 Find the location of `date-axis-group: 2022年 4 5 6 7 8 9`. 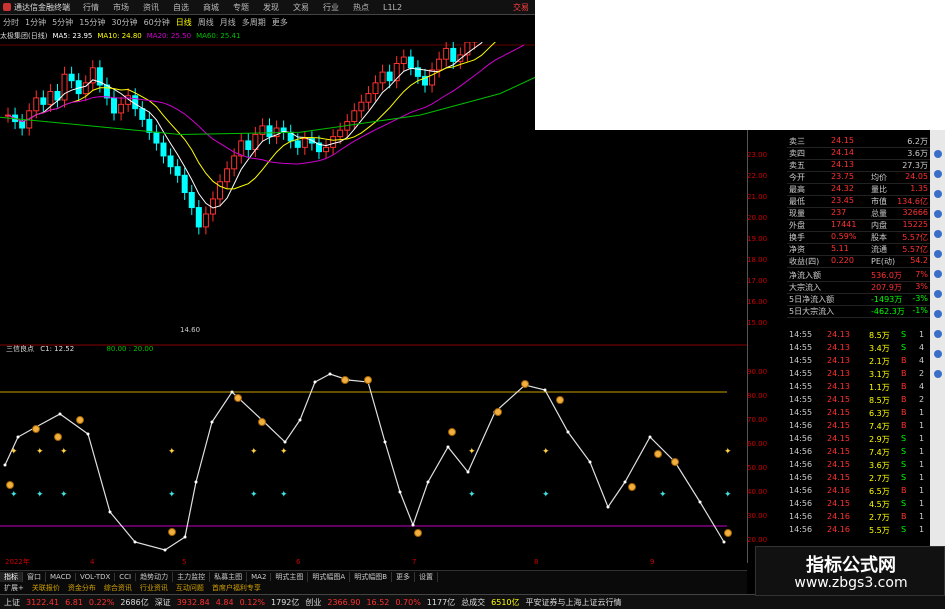

date-axis-group: 2022年 4 5 6 7 8 9 is located at coordinates (329, 561).